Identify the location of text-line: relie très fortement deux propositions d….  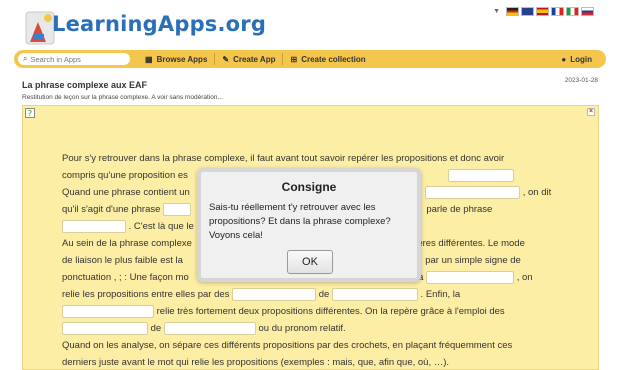
(312, 311).